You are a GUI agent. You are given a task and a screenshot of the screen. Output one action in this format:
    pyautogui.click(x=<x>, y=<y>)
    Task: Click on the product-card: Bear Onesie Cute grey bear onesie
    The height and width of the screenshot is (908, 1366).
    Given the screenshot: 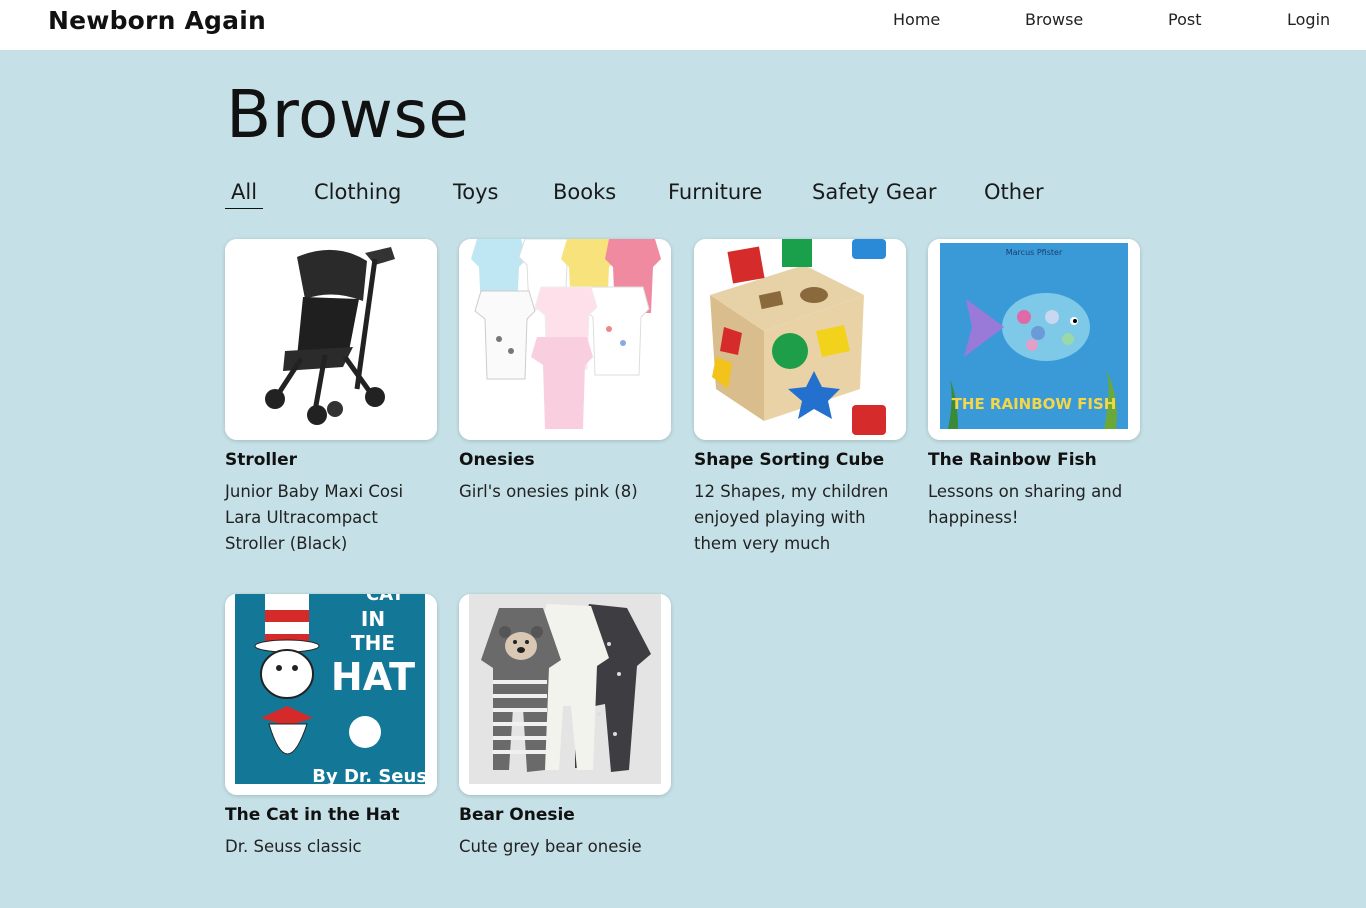 What is the action you would take?
    pyautogui.click(x=565, y=727)
    